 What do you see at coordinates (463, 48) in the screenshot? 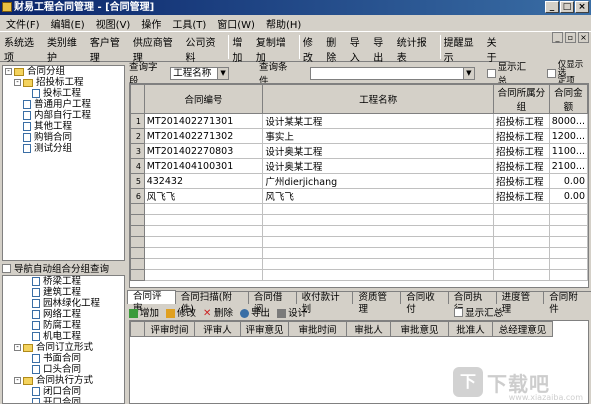
I see `toolbar-button-reminder: 提醒显示` at bounding box center [463, 48].